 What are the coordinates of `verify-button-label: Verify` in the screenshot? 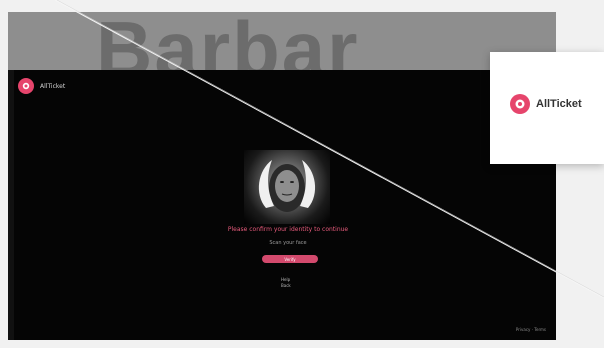 It's located at (290, 259).